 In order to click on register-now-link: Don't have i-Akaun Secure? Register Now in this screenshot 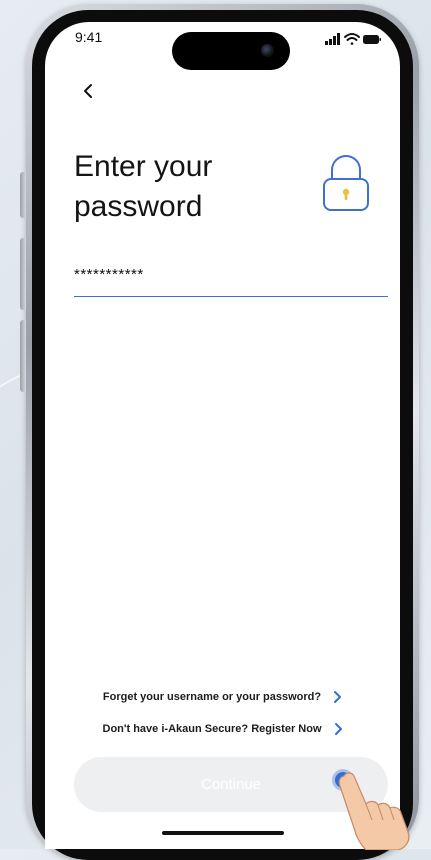, I will do `click(222, 729)`.